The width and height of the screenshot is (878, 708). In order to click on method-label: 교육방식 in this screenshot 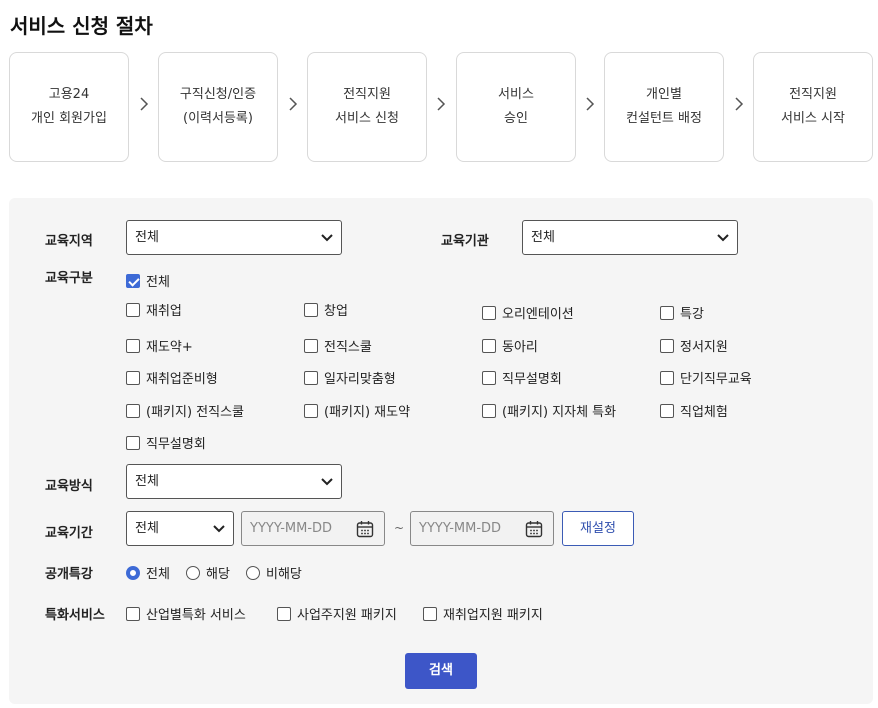, I will do `click(69, 486)`.